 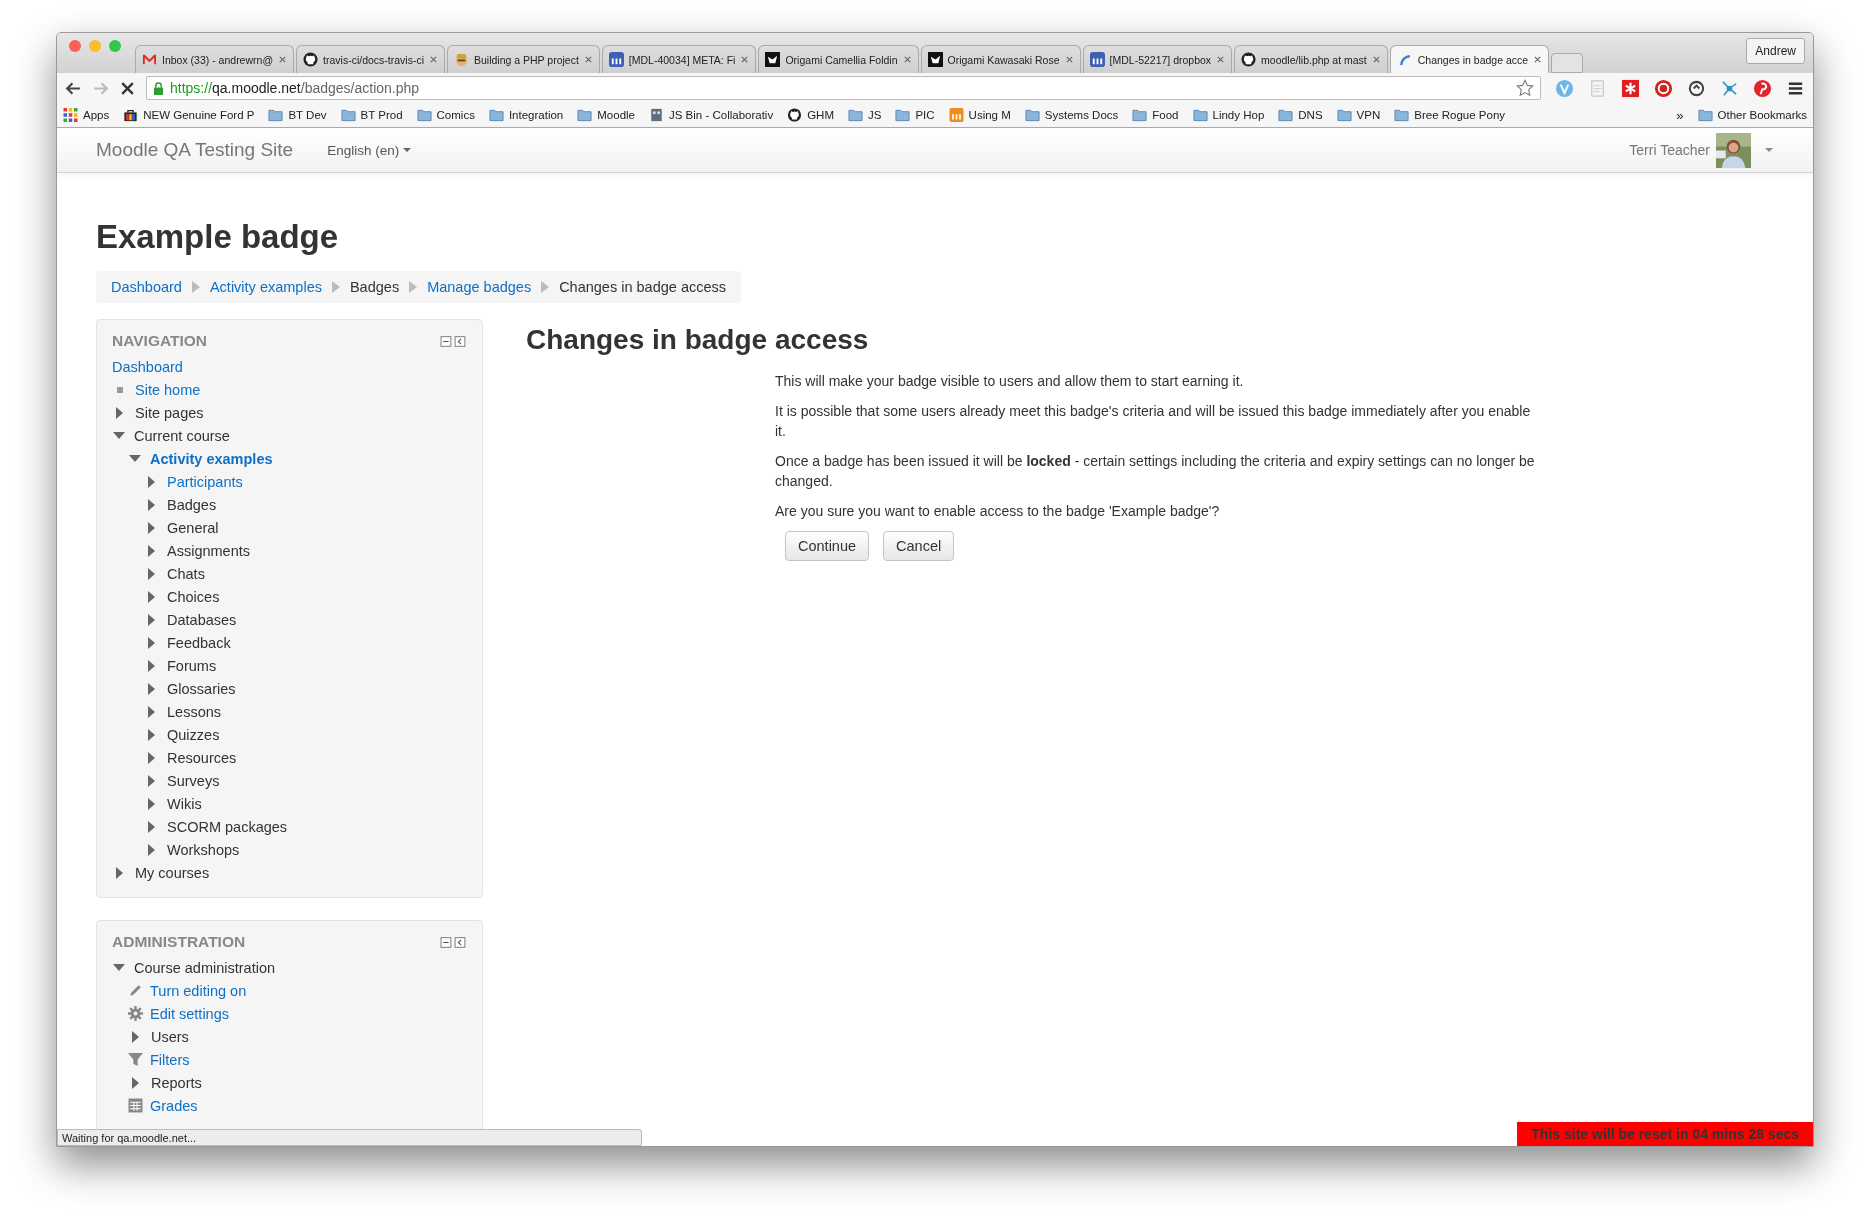 I want to click on tree-item: General, so click(x=193, y=527).